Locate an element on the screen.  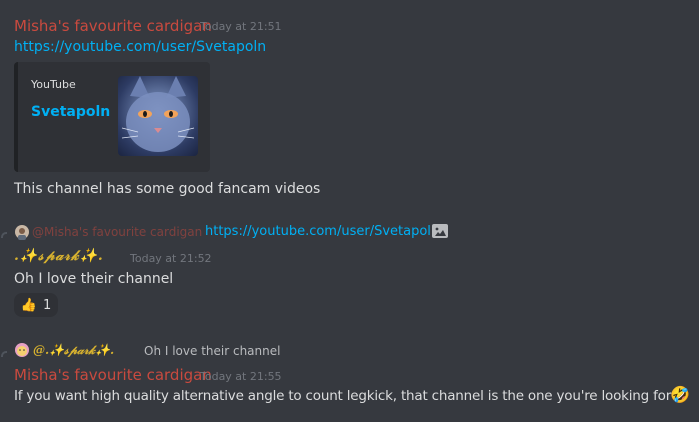
reply-text: Oh I love their channel is located at coordinates (212, 351).